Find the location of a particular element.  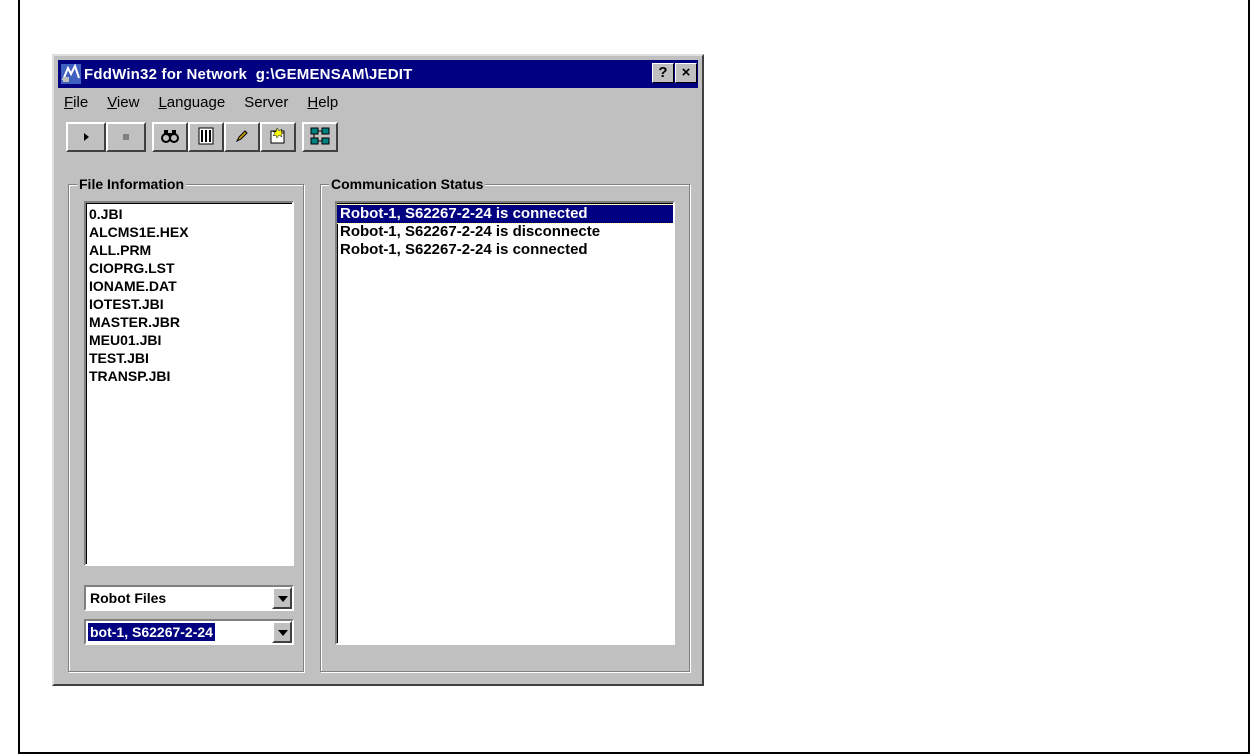

open-button is located at coordinates (278, 137).